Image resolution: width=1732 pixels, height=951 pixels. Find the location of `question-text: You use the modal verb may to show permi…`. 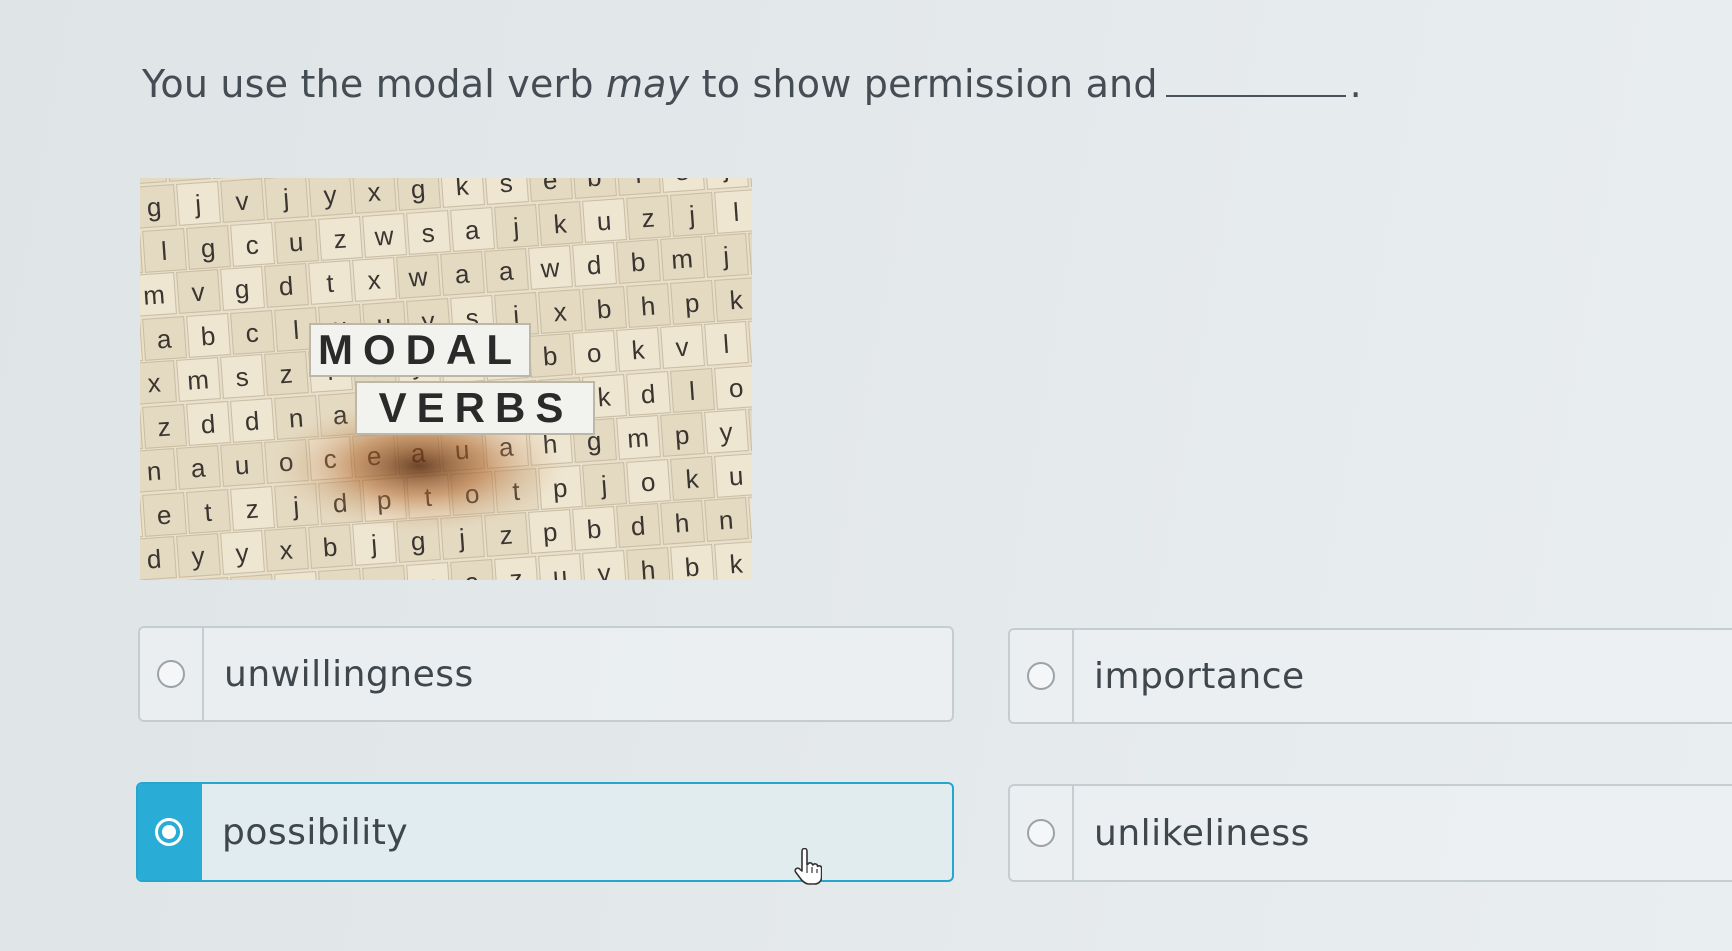

question-text: You use the modal verb may to show permi… is located at coordinates (752, 84).